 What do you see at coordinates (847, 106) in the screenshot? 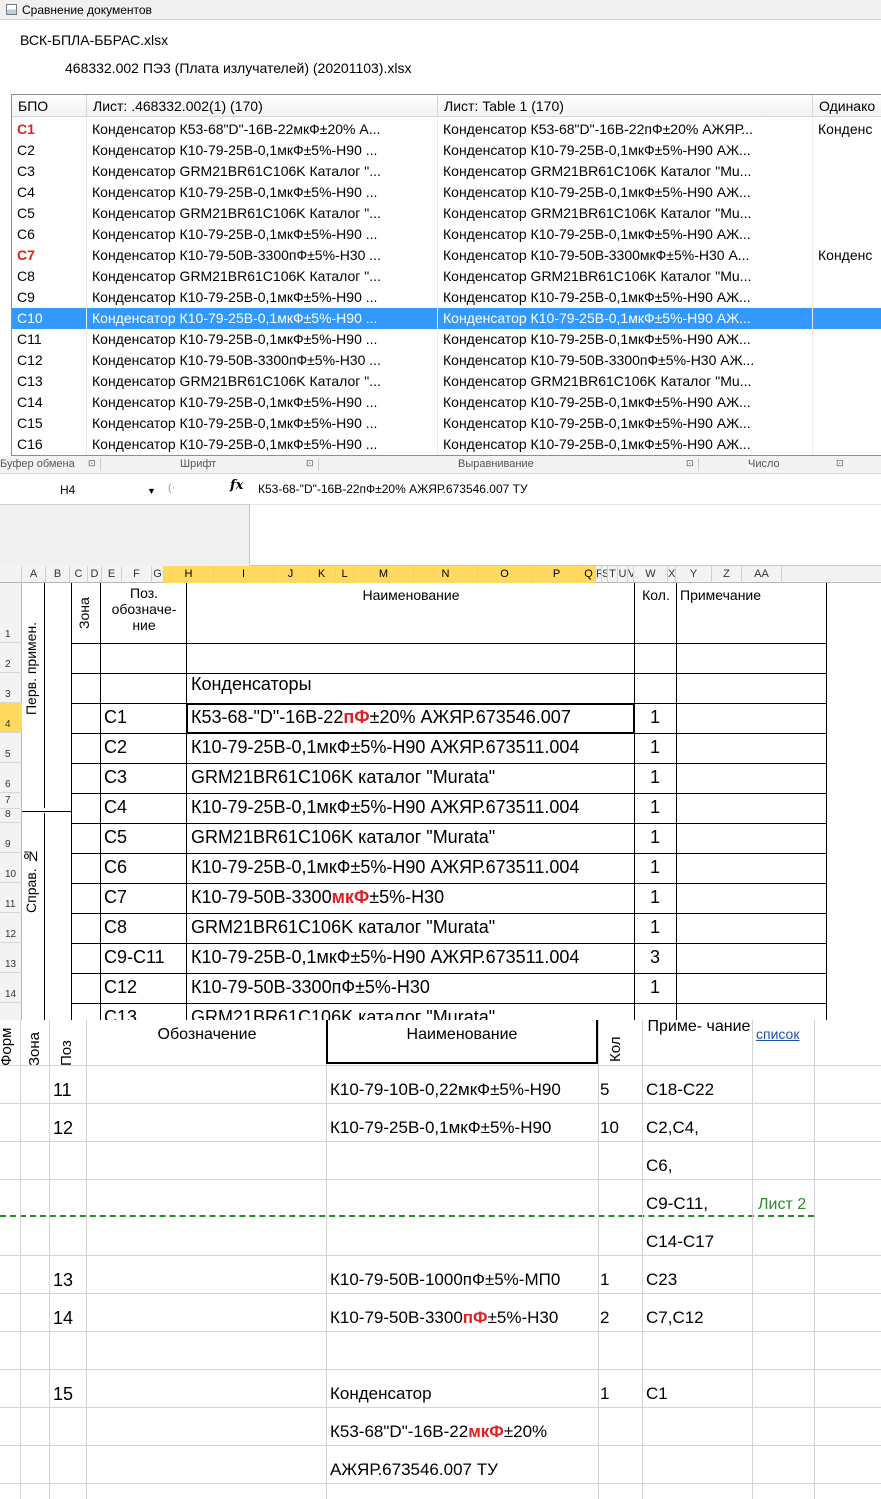
I see `column-header-same: Одинако` at bounding box center [847, 106].